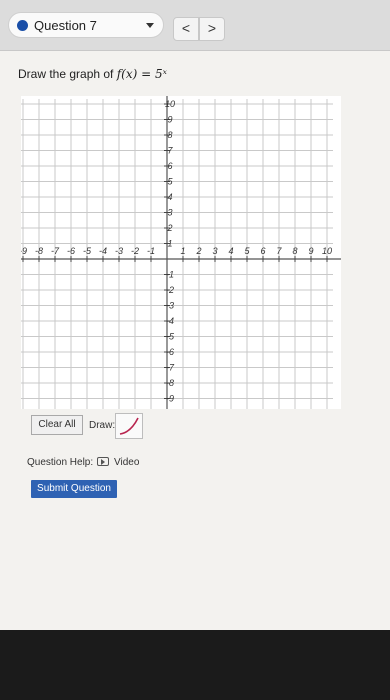  I want to click on y-tick-label: -3, so click(170, 306).